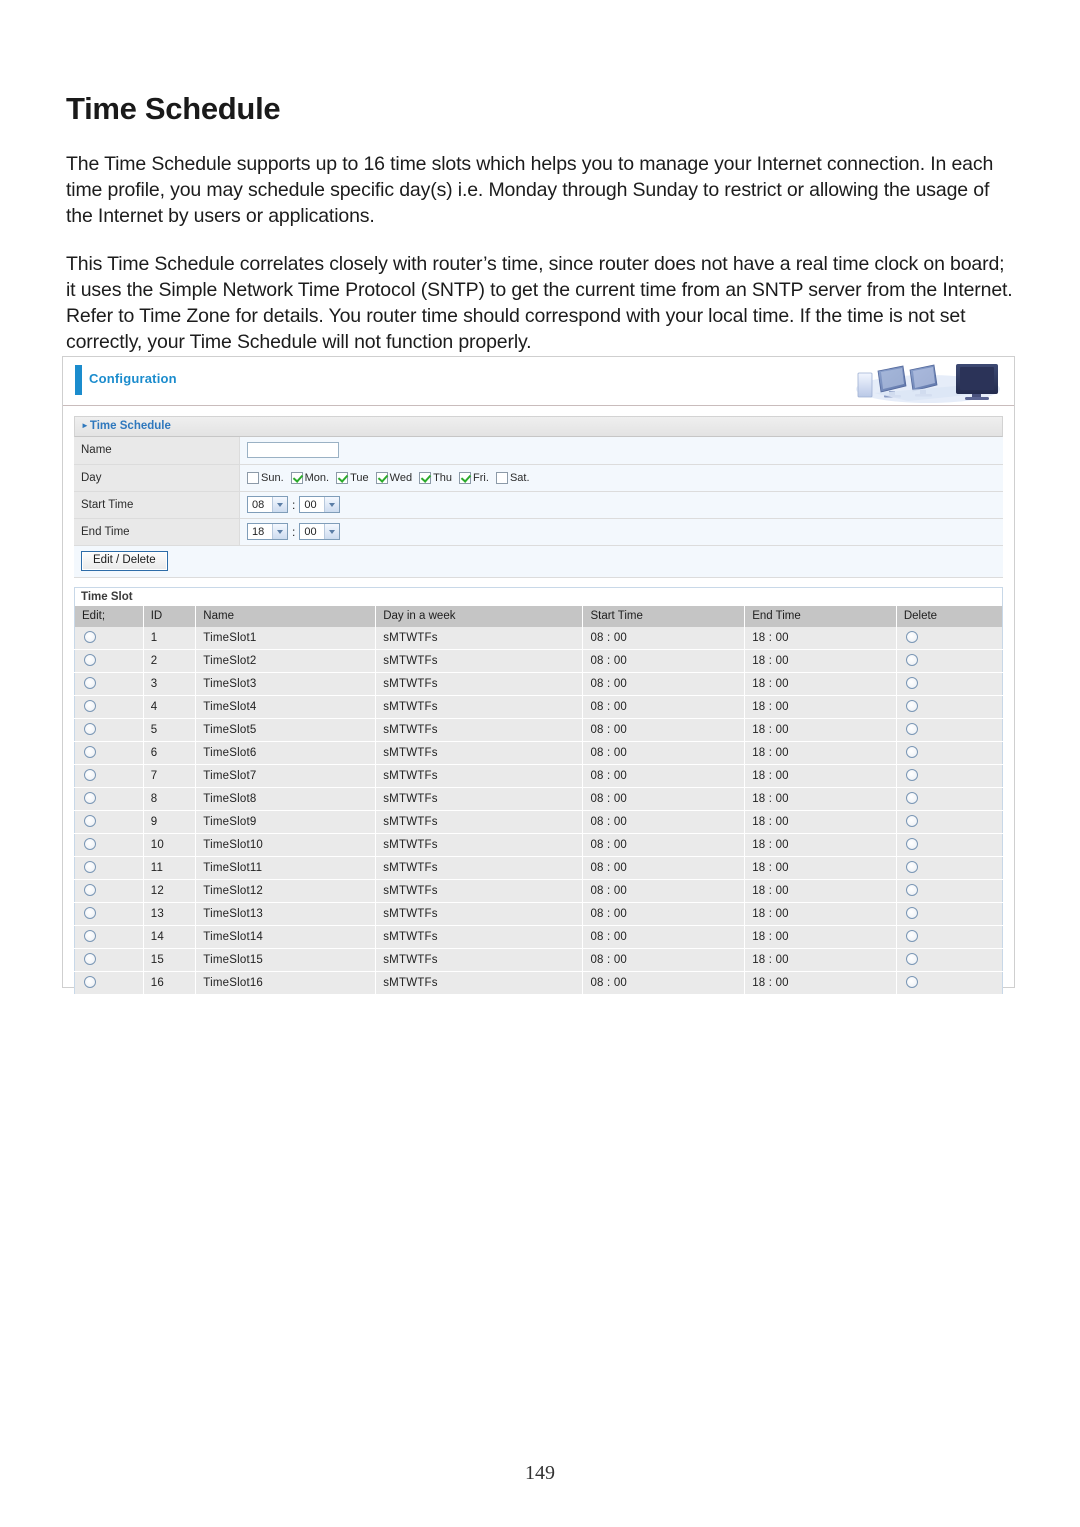  Describe the element at coordinates (309, 477) in the screenshot. I see `day-checkbox-mon: Mon.` at that location.